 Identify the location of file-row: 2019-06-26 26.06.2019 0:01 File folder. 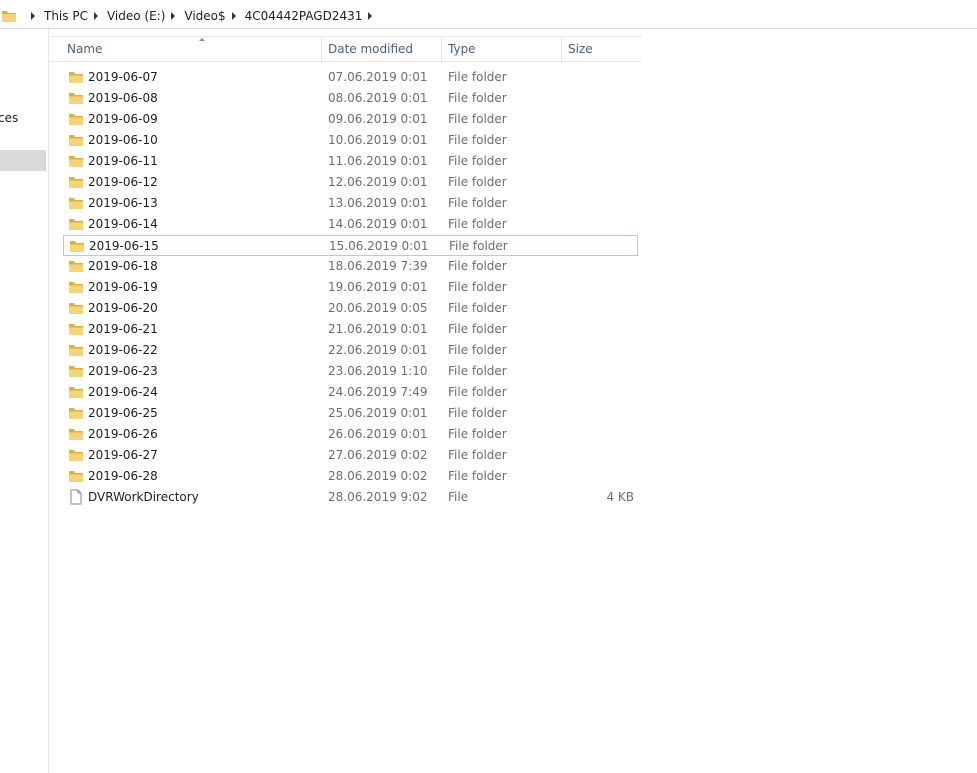
(350, 434).